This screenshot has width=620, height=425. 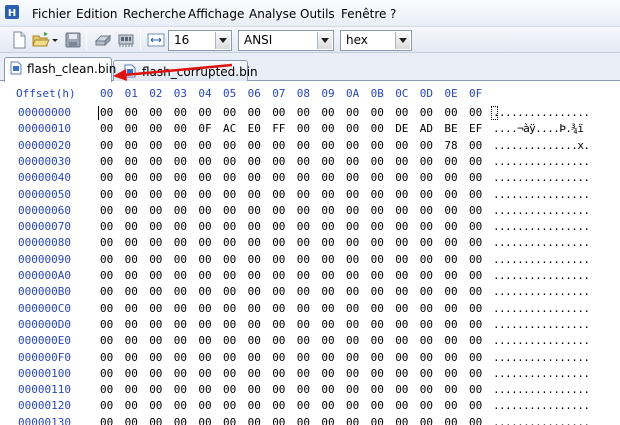 What do you see at coordinates (97, 14) in the screenshot?
I see `menu-edition: Edition` at bounding box center [97, 14].